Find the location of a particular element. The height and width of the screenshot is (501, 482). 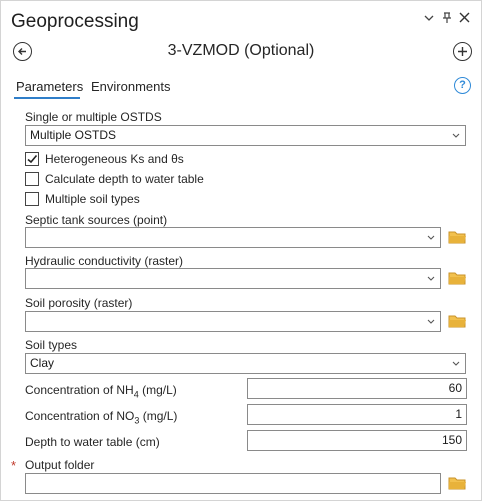

tool-title: 3-VZMOD (Optional) is located at coordinates (241, 50).